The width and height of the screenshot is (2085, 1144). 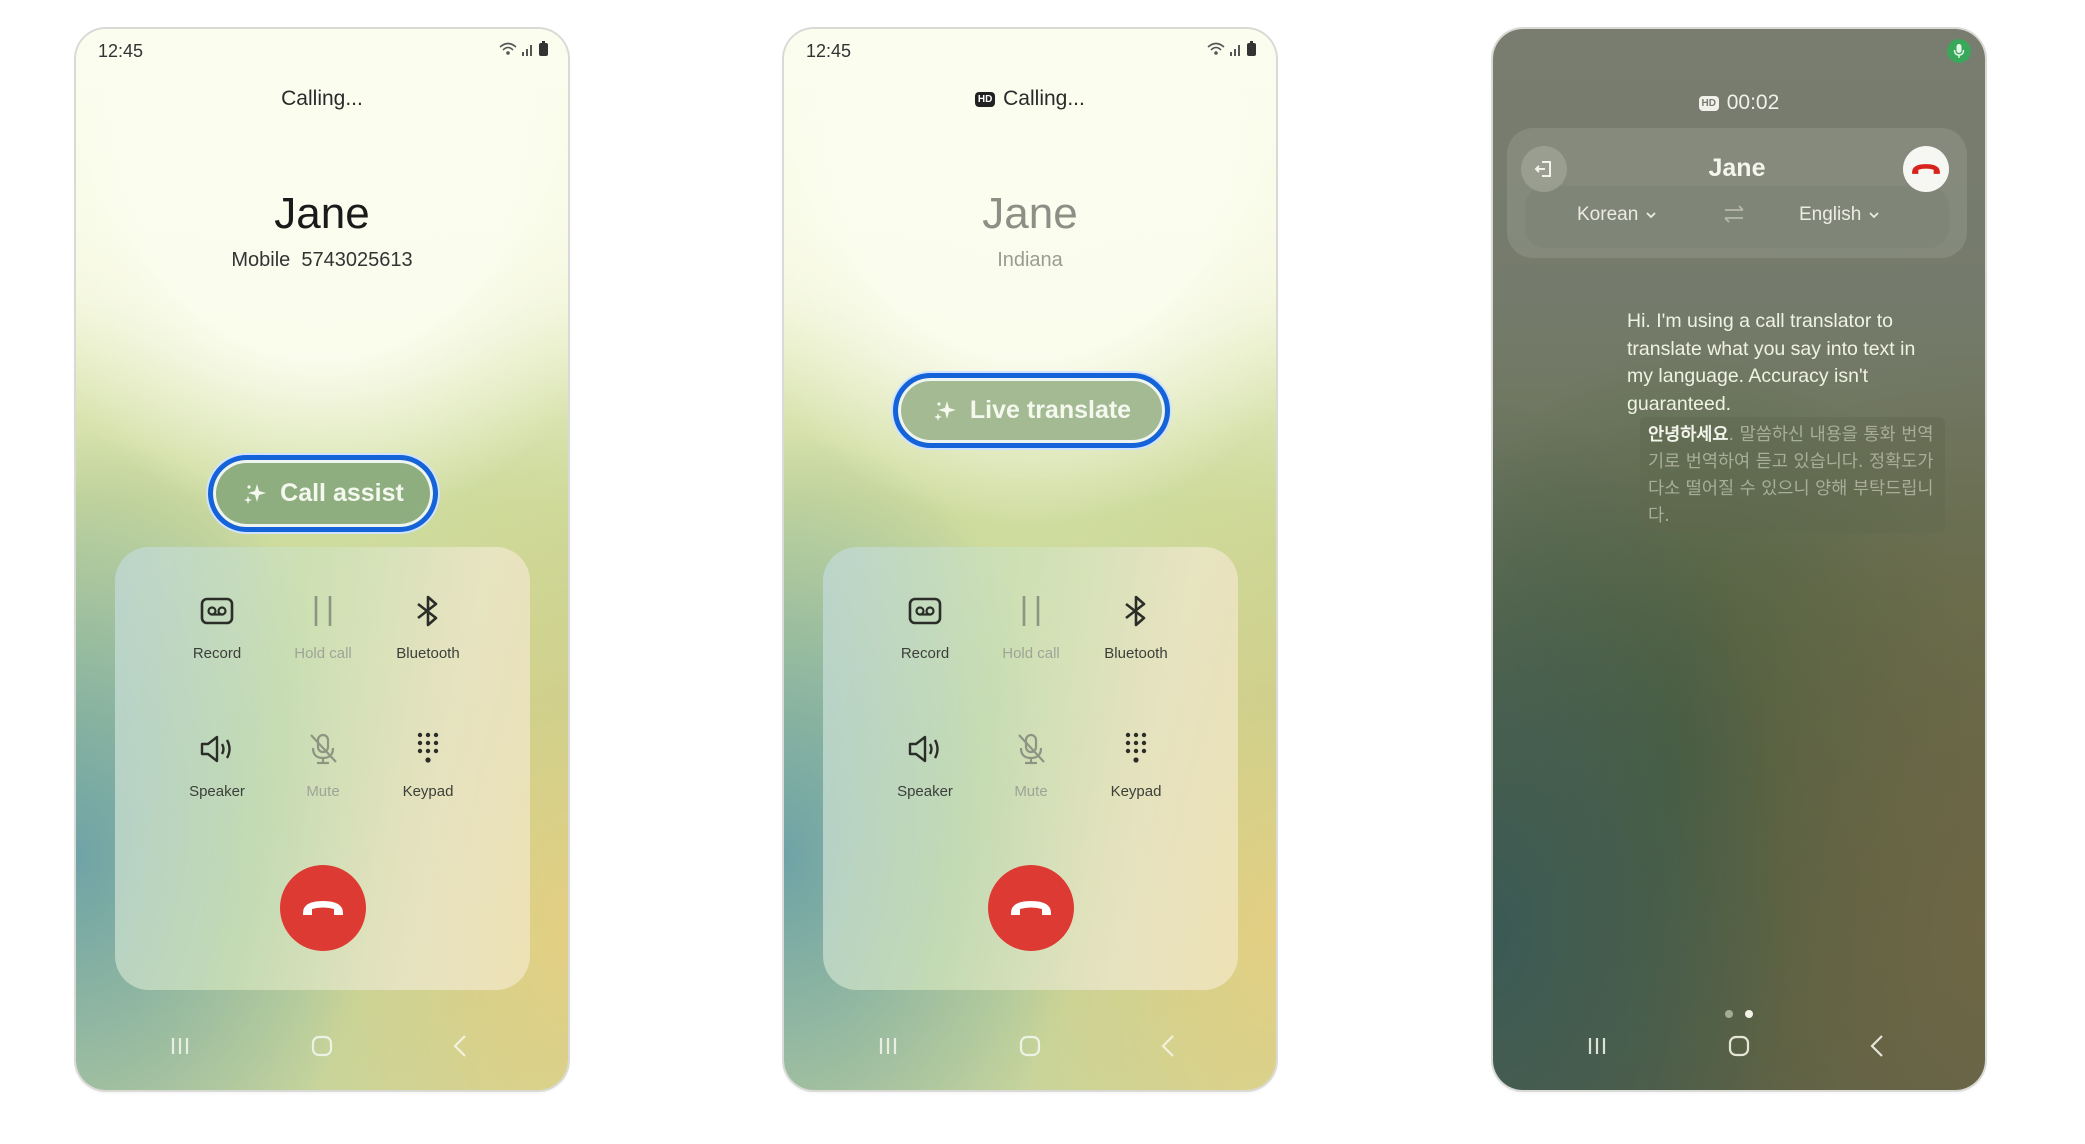 I want to click on target-language-dropdown: English, so click(x=1839, y=215).